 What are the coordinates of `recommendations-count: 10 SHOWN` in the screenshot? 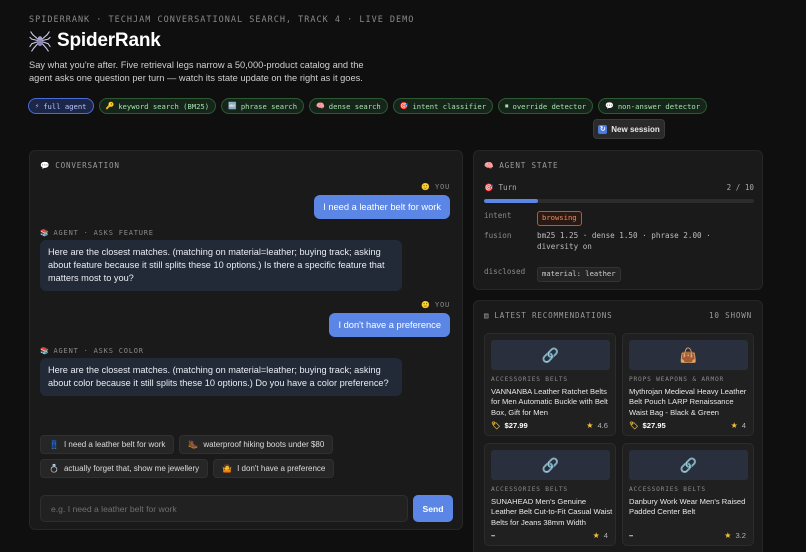 It's located at (730, 315).